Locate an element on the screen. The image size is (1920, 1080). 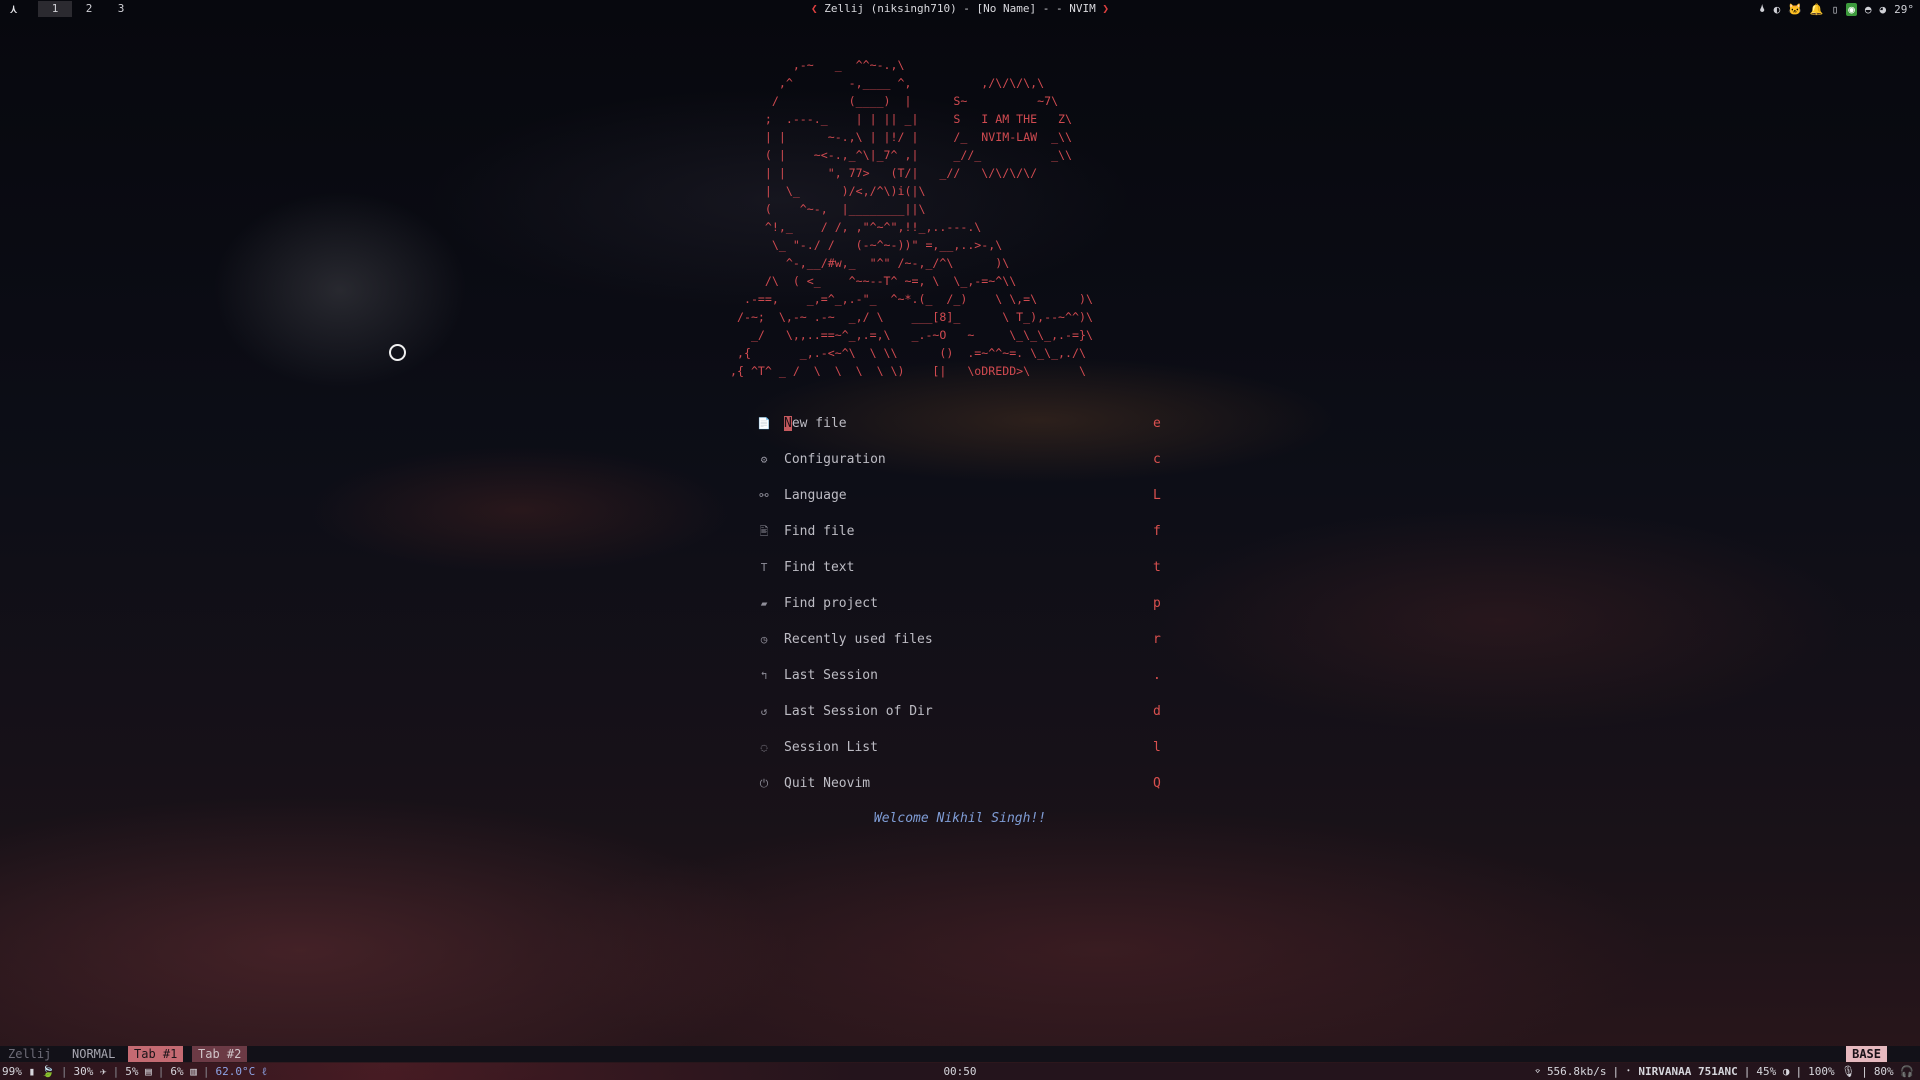
menu-item-shortcut: Q is located at coordinates (1157, 783).